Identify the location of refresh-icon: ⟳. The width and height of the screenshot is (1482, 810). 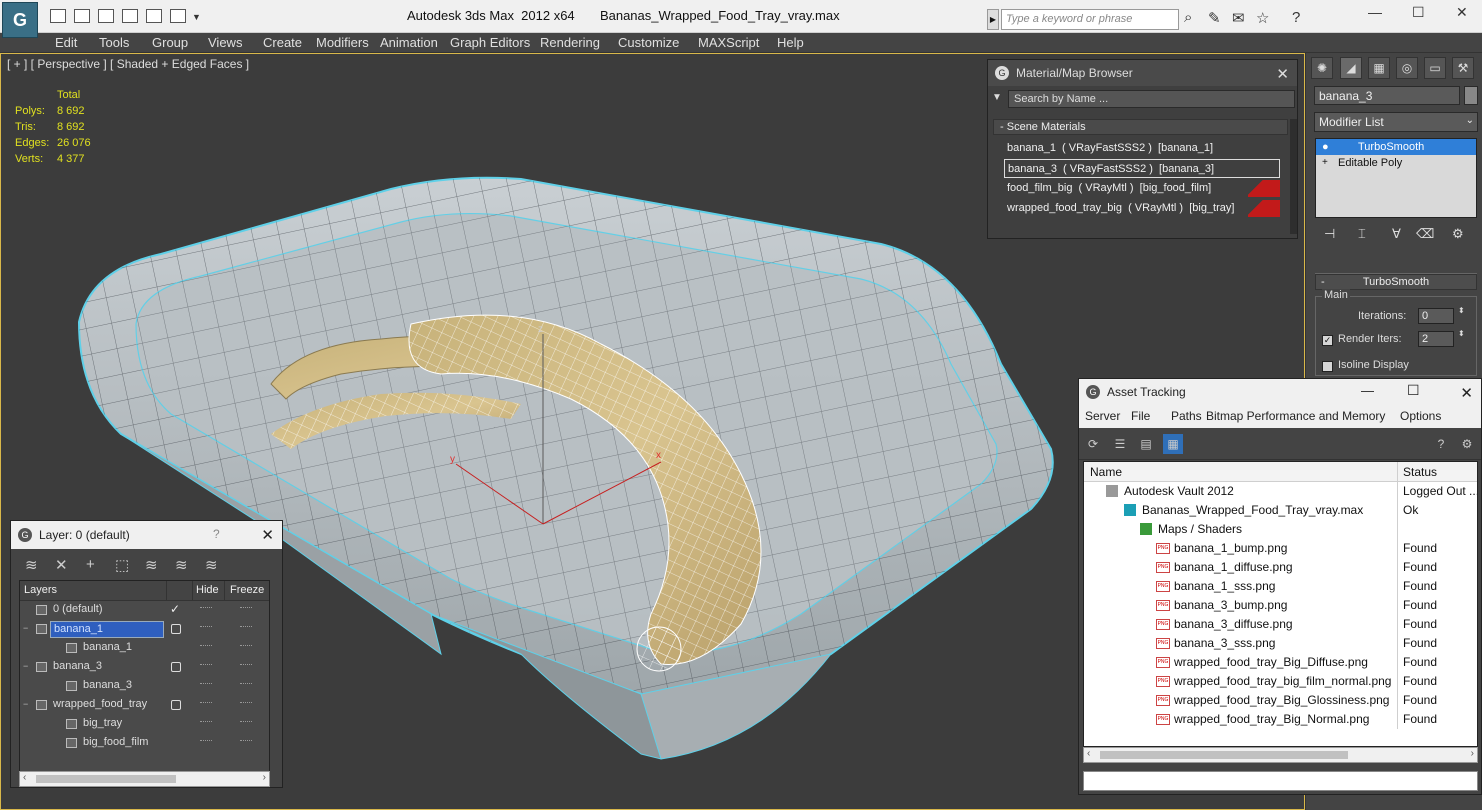
(1093, 444).